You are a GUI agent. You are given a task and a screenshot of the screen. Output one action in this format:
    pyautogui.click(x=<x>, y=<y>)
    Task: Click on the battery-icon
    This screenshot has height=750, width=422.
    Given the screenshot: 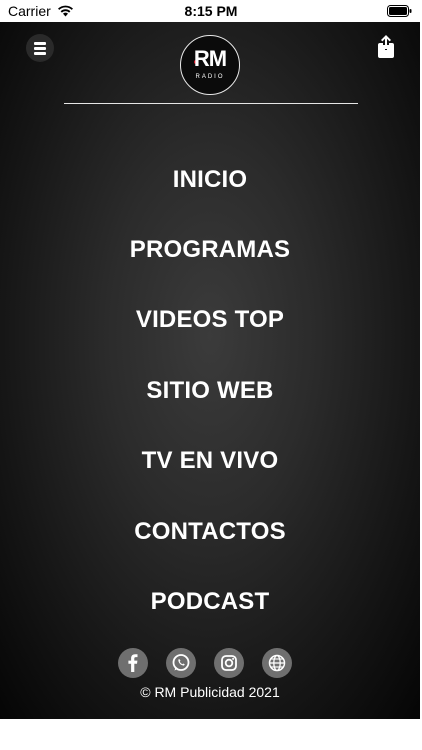 What is the action you would take?
    pyautogui.click(x=399, y=11)
    